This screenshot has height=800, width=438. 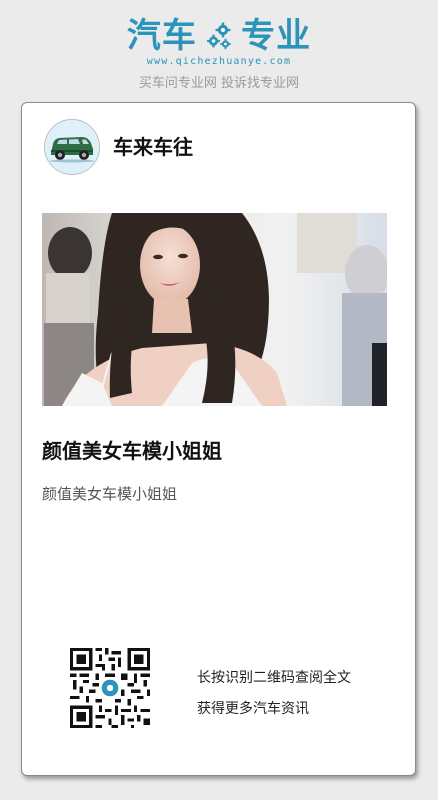 What do you see at coordinates (110, 688) in the screenshot?
I see `qr-code-icon` at bounding box center [110, 688].